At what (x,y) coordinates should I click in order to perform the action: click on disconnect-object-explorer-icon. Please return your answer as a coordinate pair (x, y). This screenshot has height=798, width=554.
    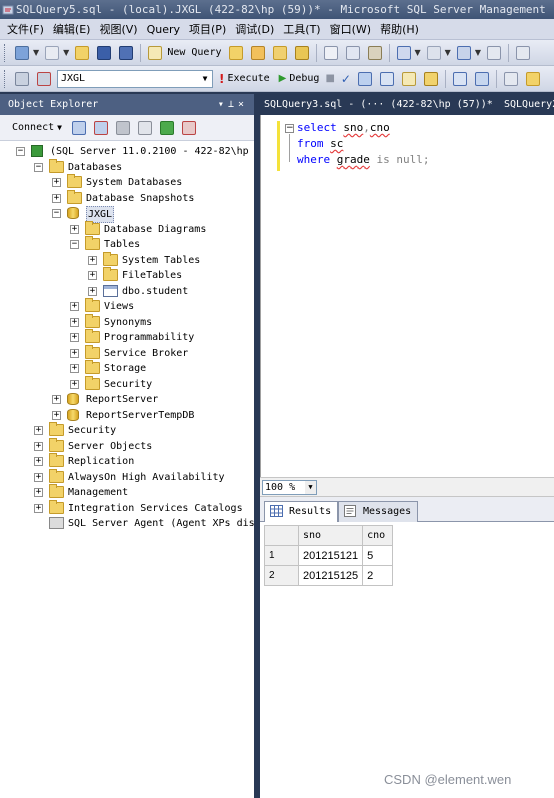
    Looking at the image, I should click on (101, 128).